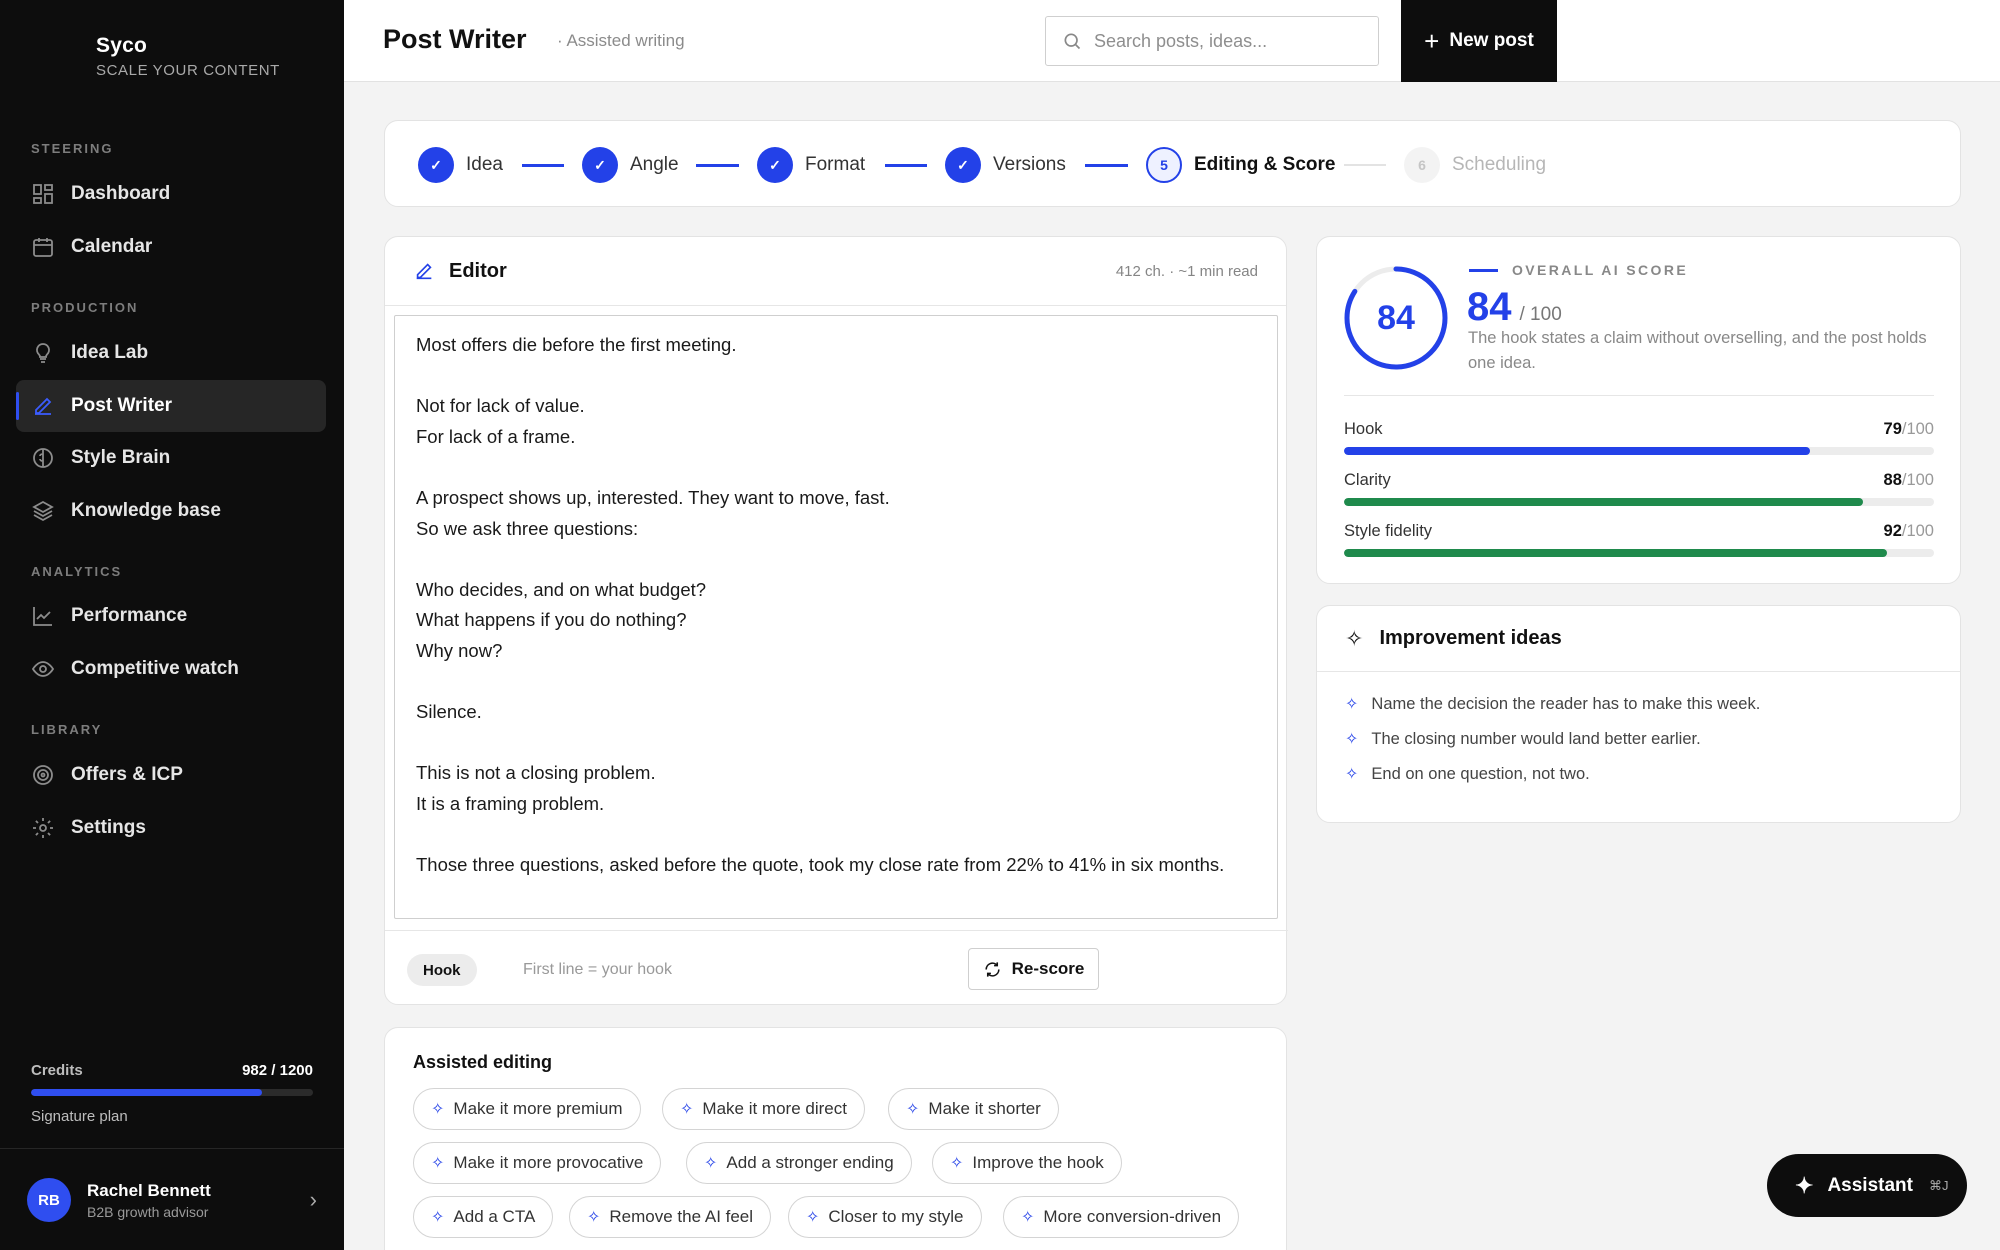 The height and width of the screenshot is (1250, 2000). What do you see at coordinates (1892, 531) in the screenshot?
I see `metric-value: 92` at bounding box center [1892, 531].